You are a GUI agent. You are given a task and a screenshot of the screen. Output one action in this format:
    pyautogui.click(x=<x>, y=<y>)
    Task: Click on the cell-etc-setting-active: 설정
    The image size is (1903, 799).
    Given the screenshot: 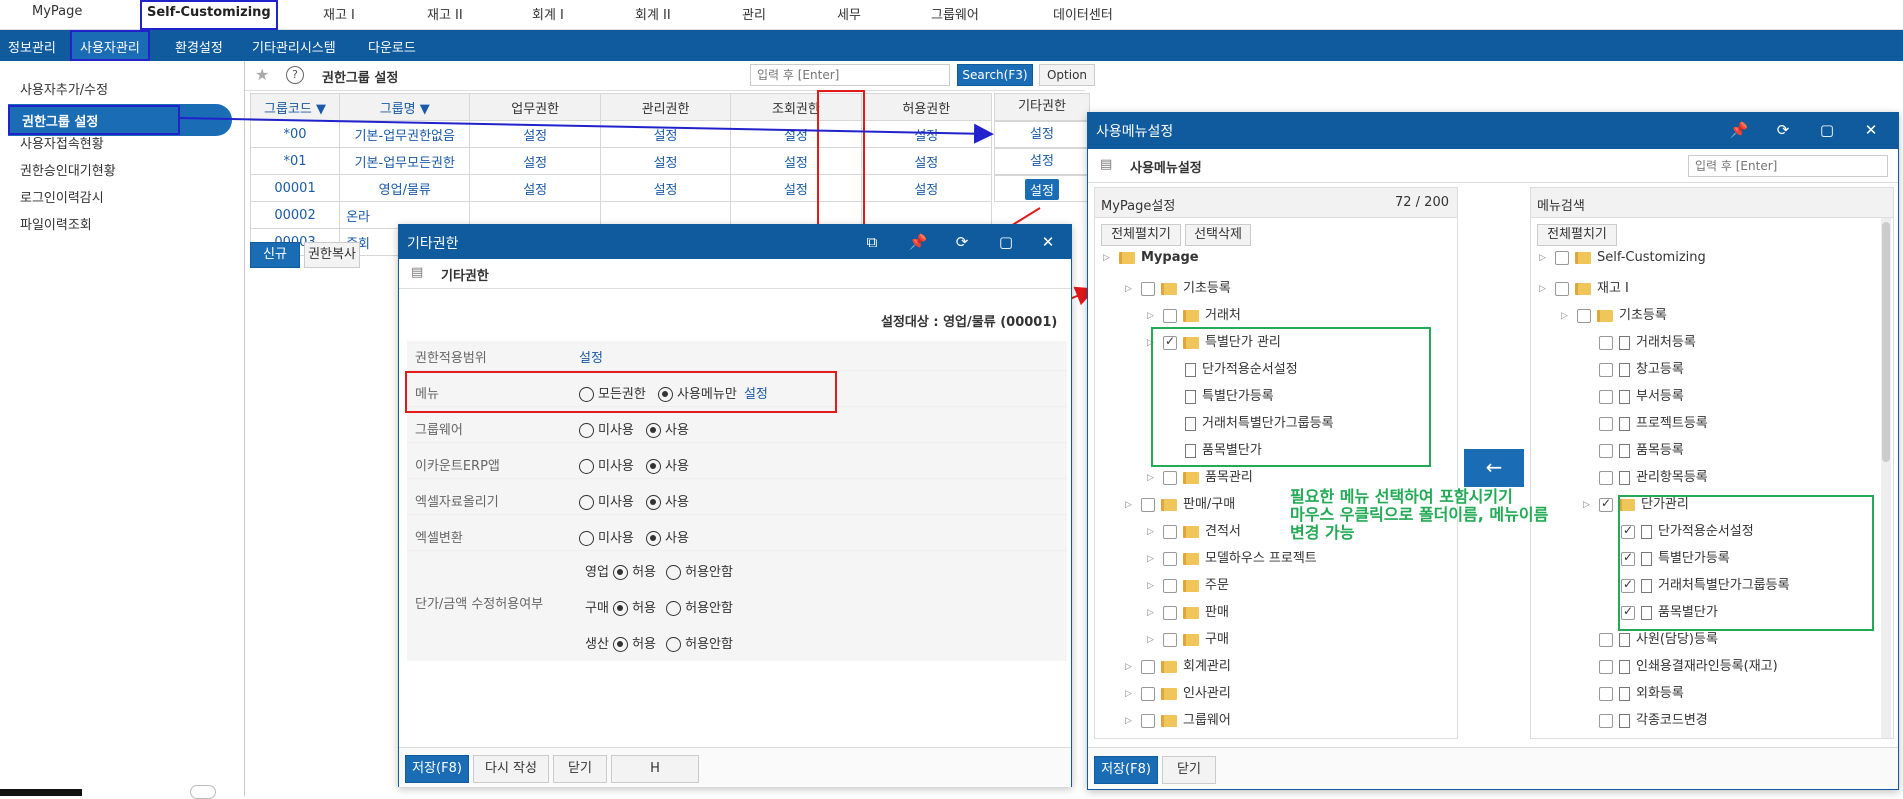 What is the action you would take?
    pyautogui.click(x=1042, y=189)
    